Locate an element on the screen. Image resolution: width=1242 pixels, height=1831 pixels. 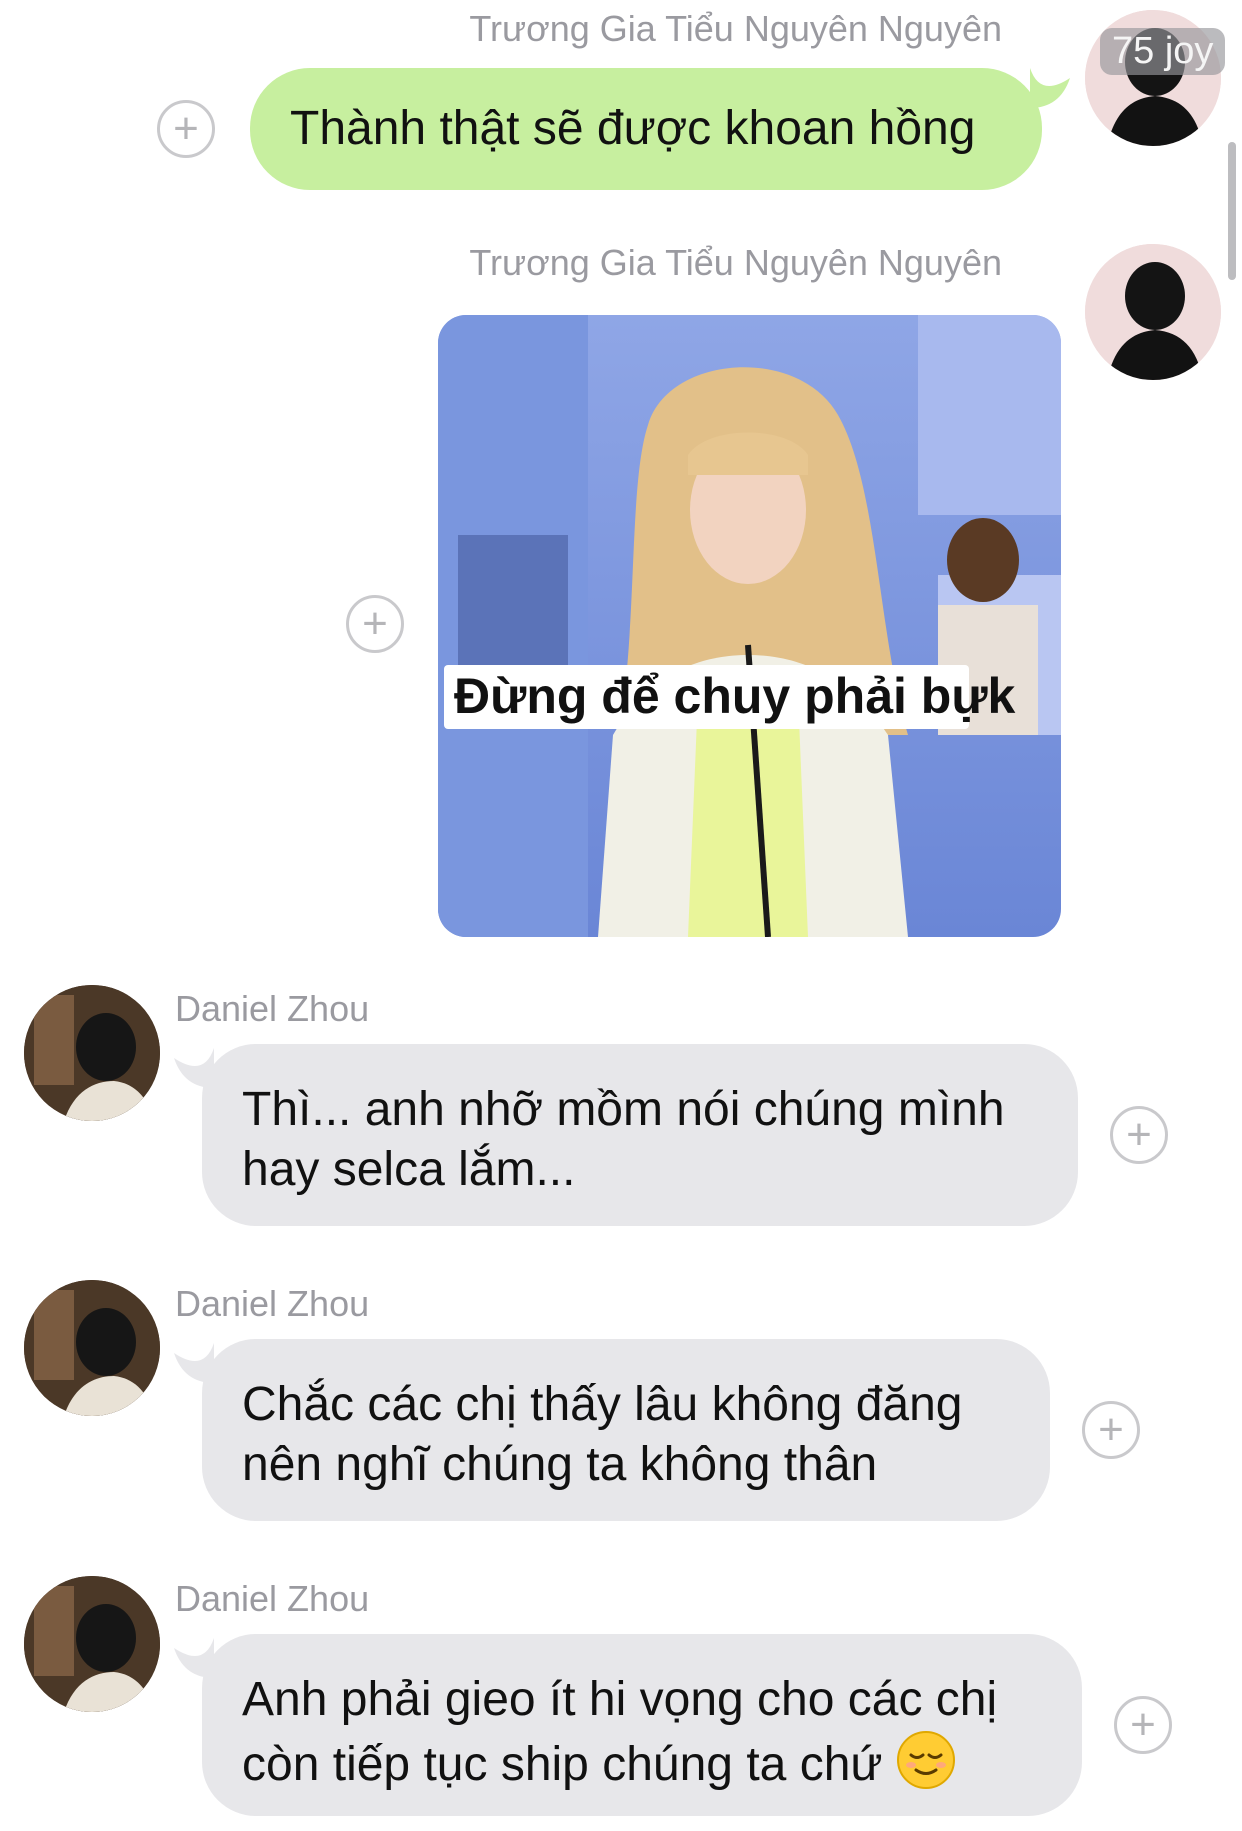
message-text-line: nên nghĩ chúng ta không thân is located at coordinates (560, 1464).